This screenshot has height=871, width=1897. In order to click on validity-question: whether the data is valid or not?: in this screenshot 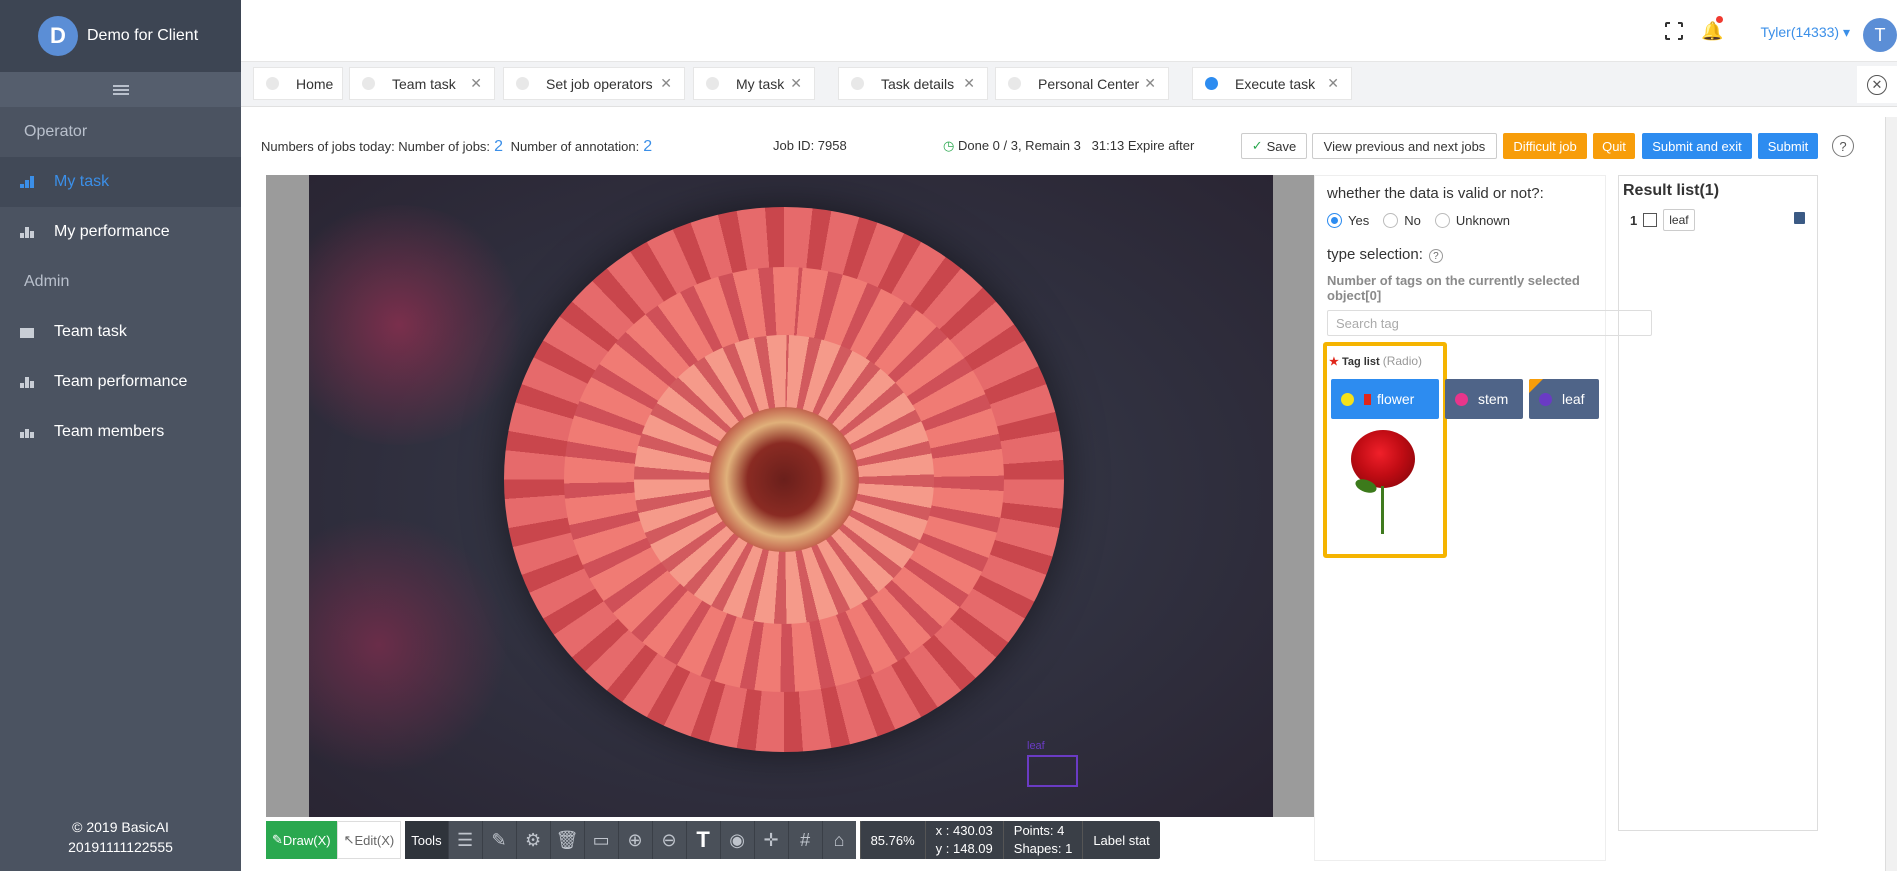, I will do `click(1435, 193)`.